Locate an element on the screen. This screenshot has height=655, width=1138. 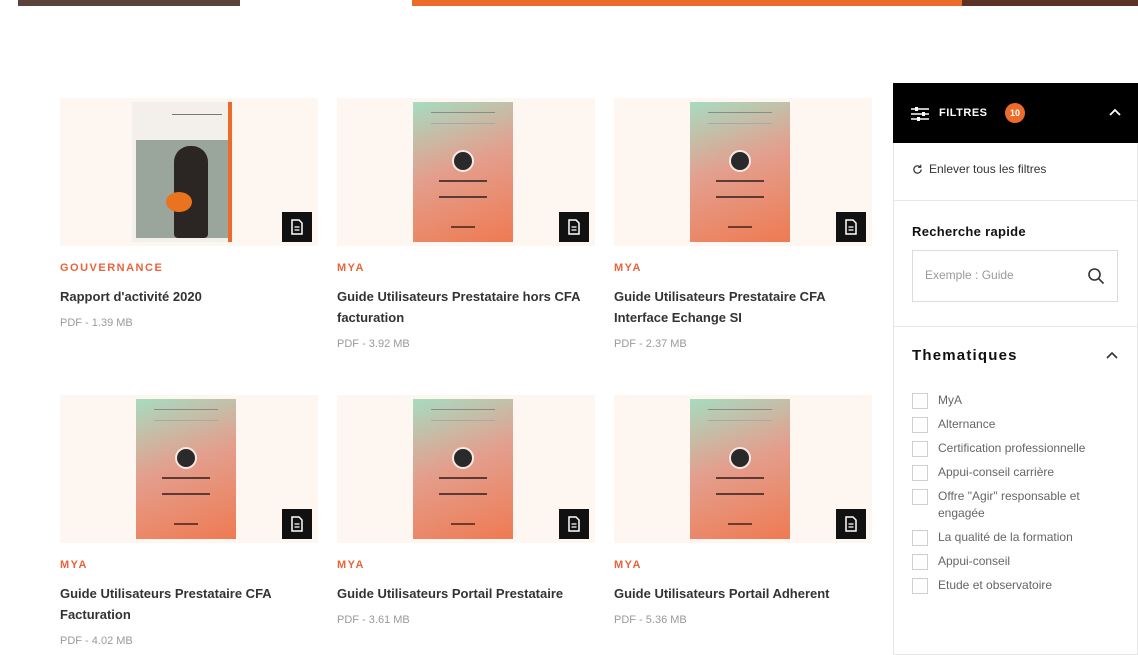
filters-header: FILTRES 10 is located at coordinates (1015, 113).